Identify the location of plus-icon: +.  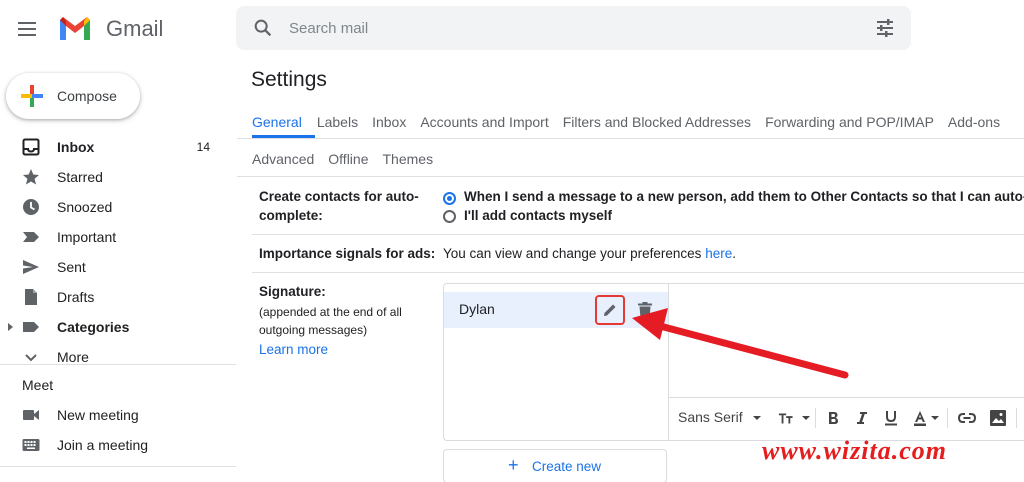
(513, 465).